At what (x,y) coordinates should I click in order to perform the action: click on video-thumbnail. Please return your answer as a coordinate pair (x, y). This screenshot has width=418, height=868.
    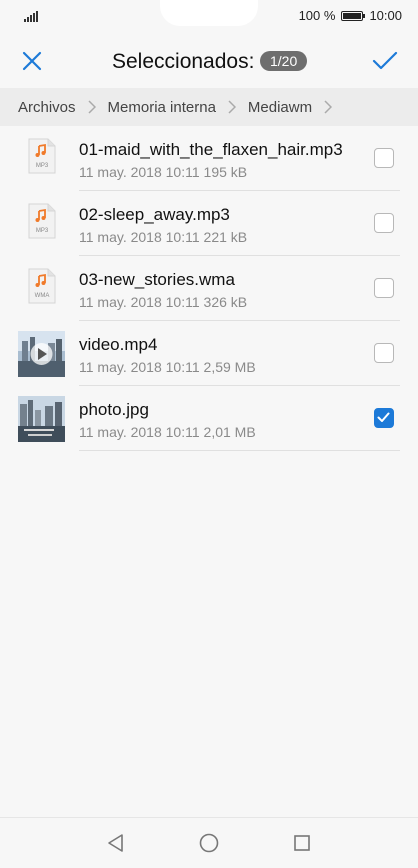
    Looking at the image, I should click on (41, 354).